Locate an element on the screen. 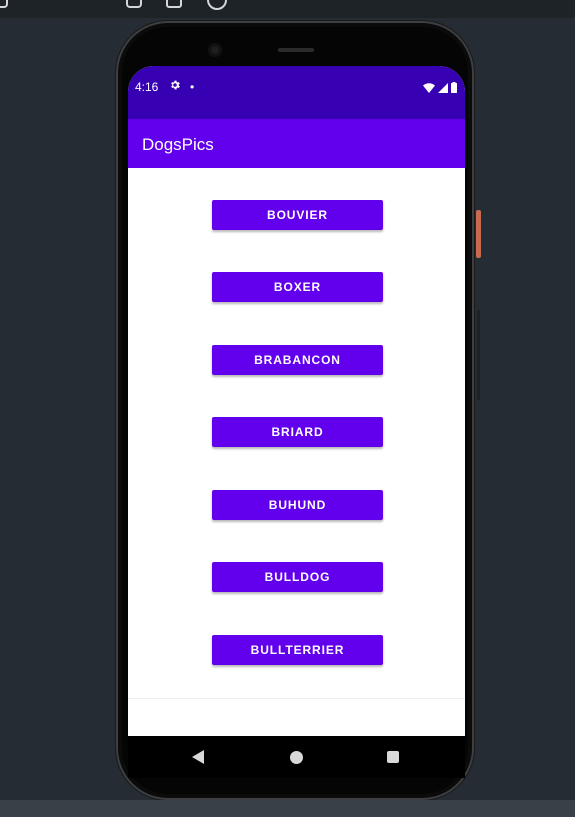 This screenshot has height=817, width=575. ide-bottom-strip is located at coordinates (287, 808).